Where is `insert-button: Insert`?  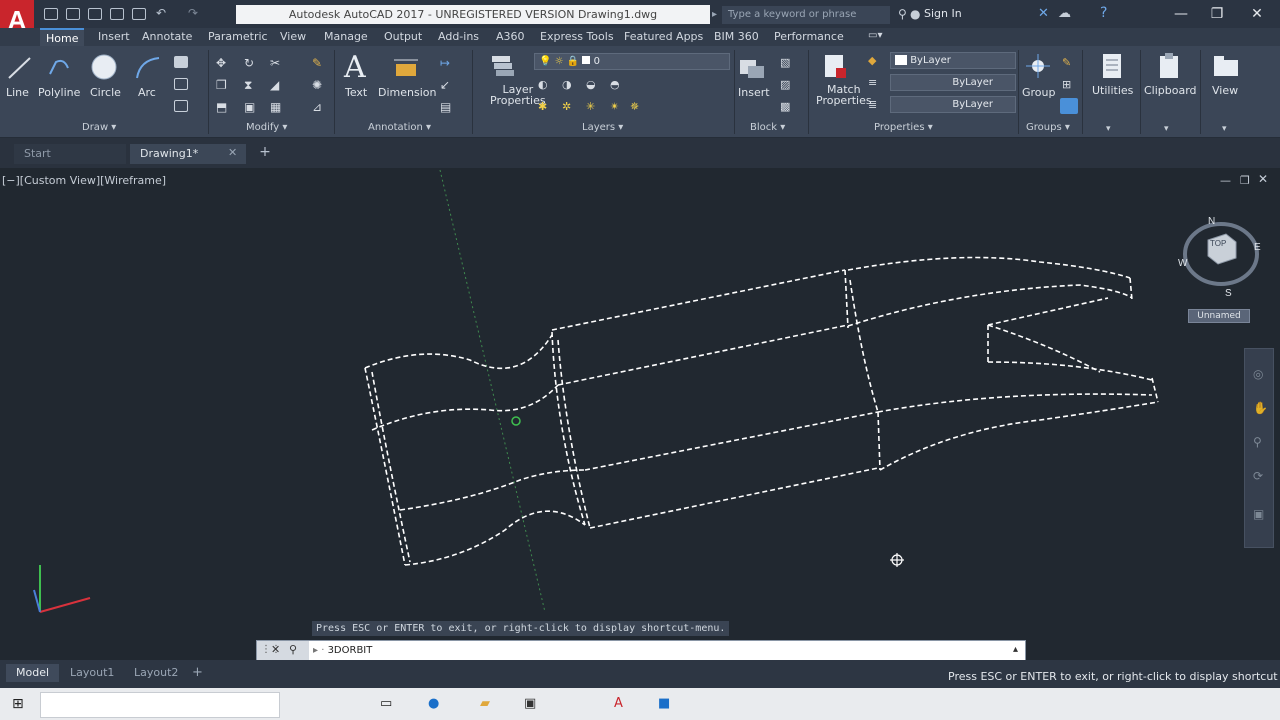
insert-button: Insert is located at coordinates (754, 92).